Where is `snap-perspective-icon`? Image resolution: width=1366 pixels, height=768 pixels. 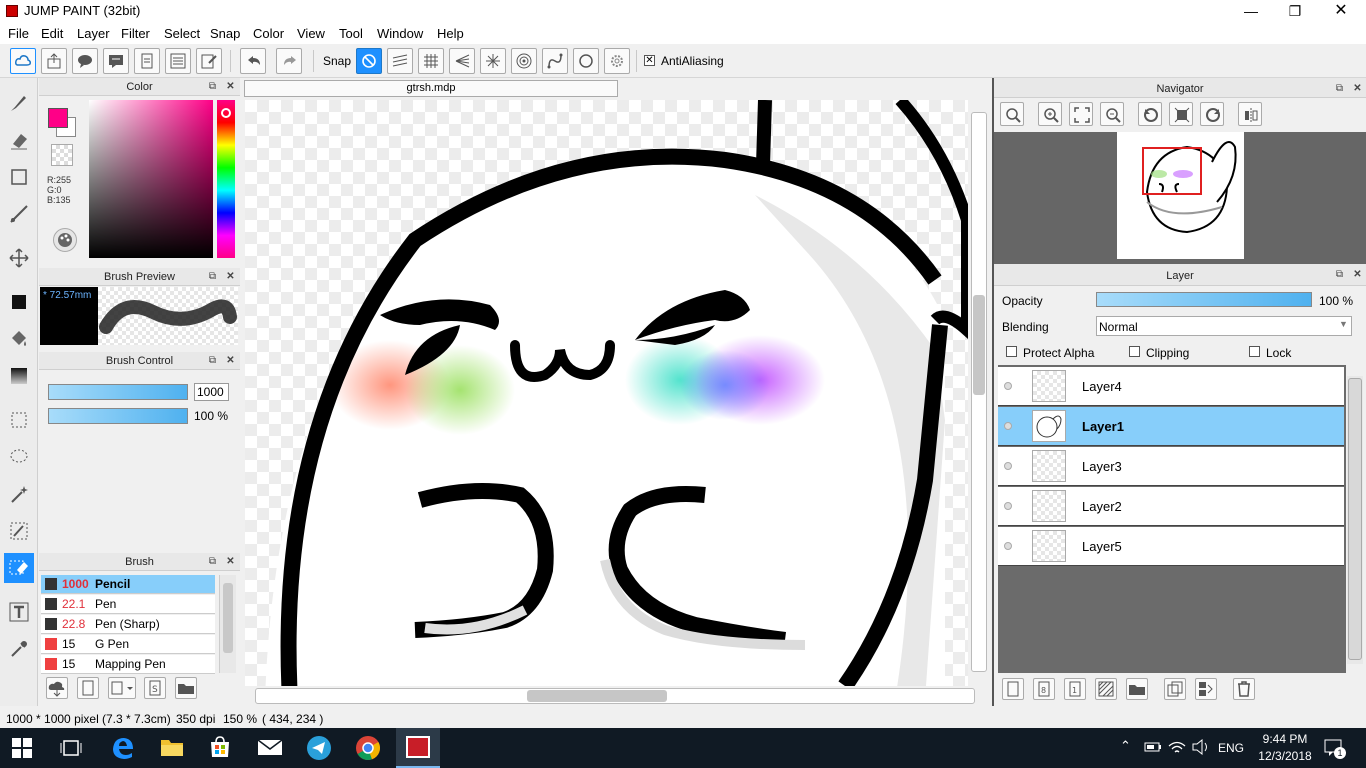
snap-perspective-icon is located at coordinates (462, 61).